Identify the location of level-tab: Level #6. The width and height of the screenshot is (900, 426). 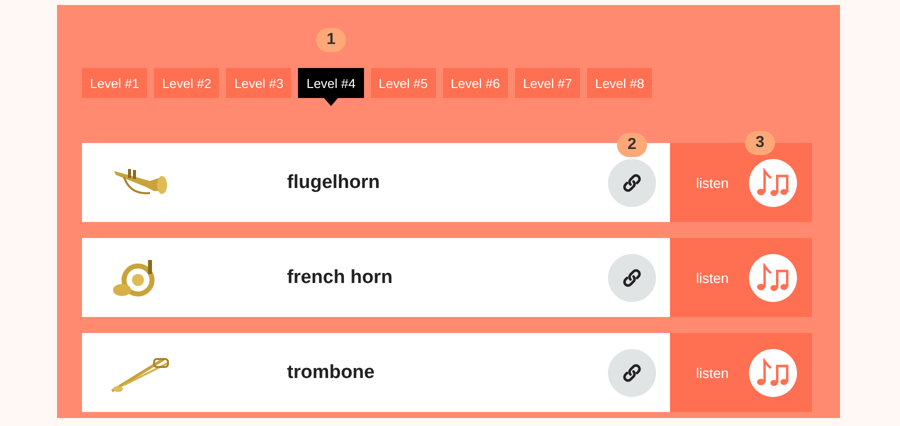
(475, 83).